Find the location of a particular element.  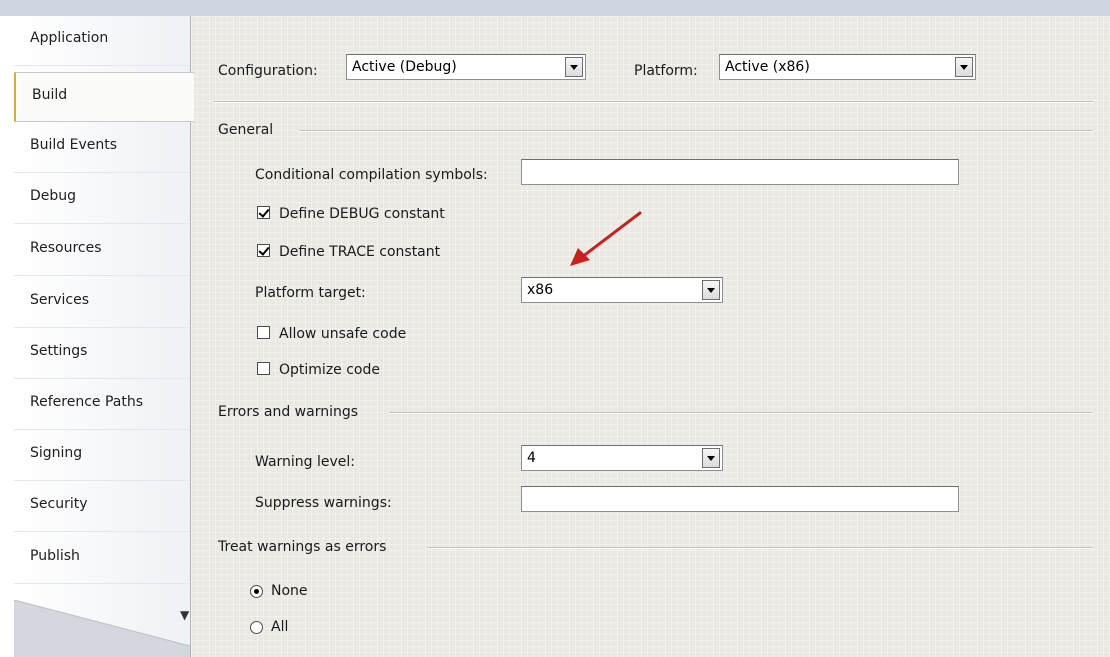

conditional-symbols-label: Conditional compilation symbols: is located at coordinates (371, 175).